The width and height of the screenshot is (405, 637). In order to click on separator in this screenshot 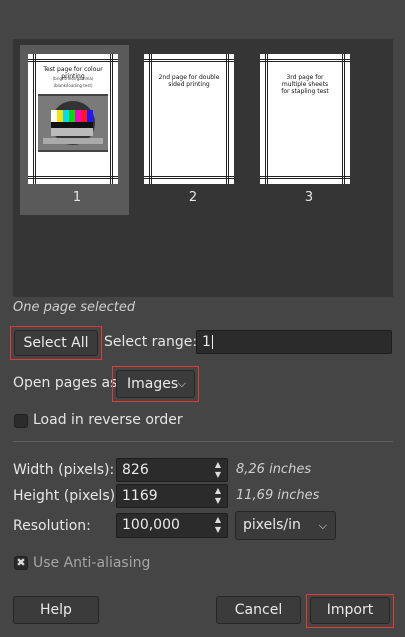, I will do `click(203, 441)`.